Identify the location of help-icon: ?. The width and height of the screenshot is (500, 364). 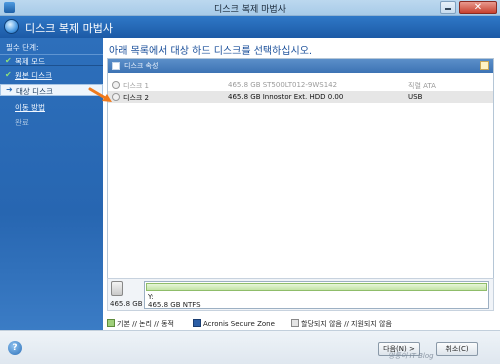
(15, 348).